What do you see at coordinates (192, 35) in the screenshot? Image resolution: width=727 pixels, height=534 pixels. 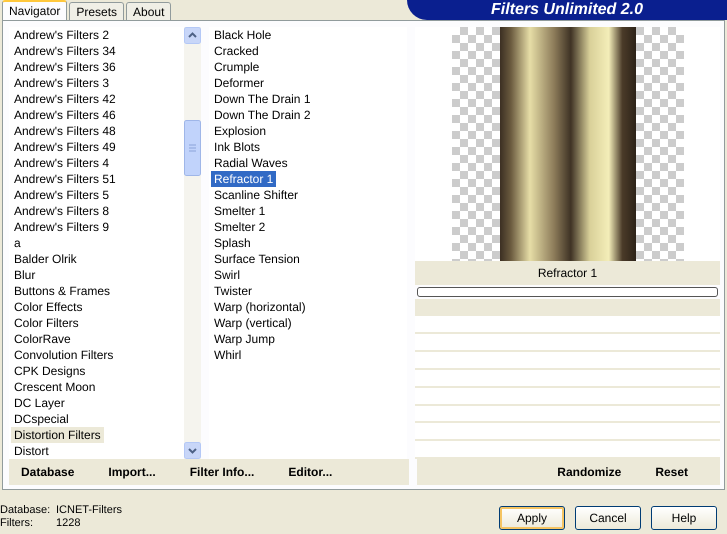 I see `scroll-up-icon` at bounding box center [192, 35].